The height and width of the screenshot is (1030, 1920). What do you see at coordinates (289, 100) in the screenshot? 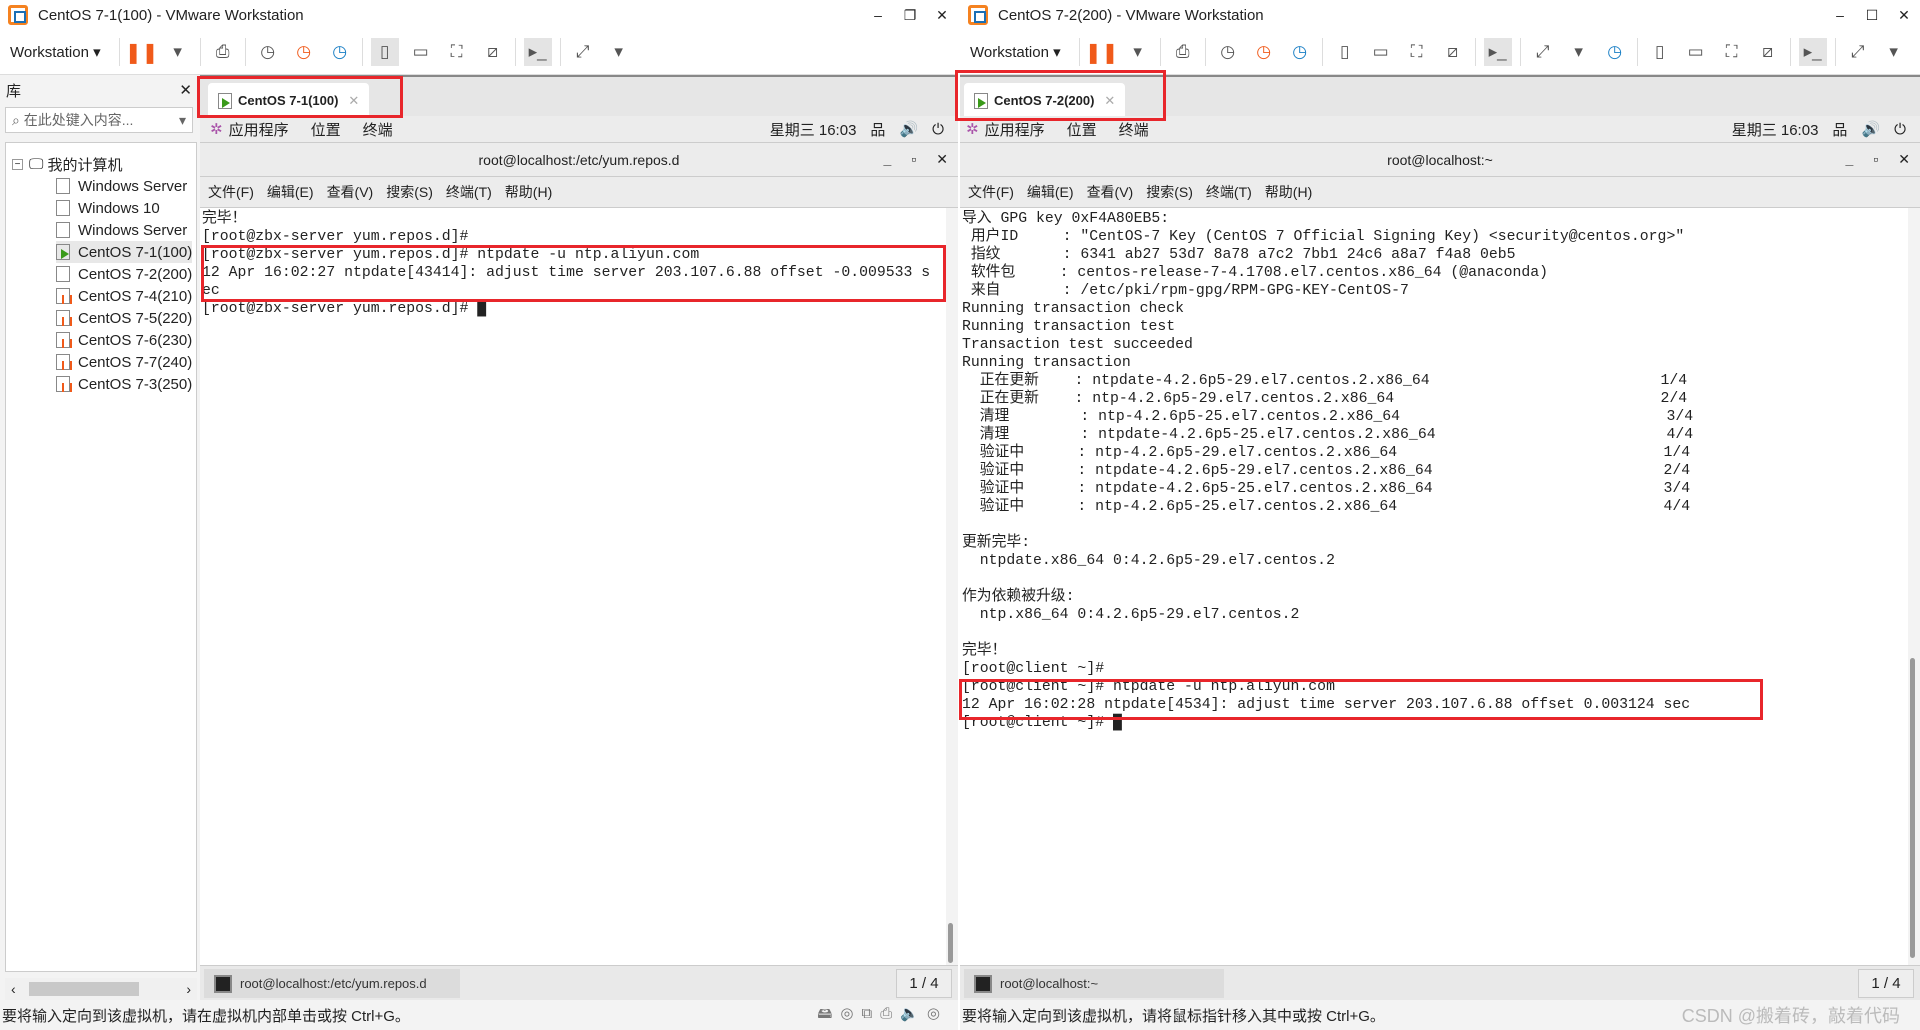
I see `tab-centos-7-1: CentOS 7-1(100) ✕` at bounding box center [289, 100].